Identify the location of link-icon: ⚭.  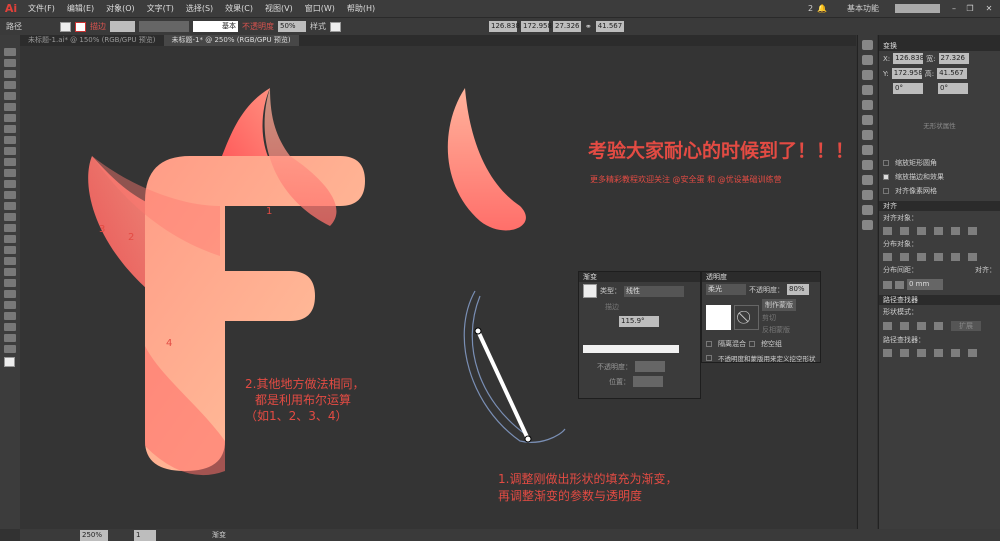
(588, 26).